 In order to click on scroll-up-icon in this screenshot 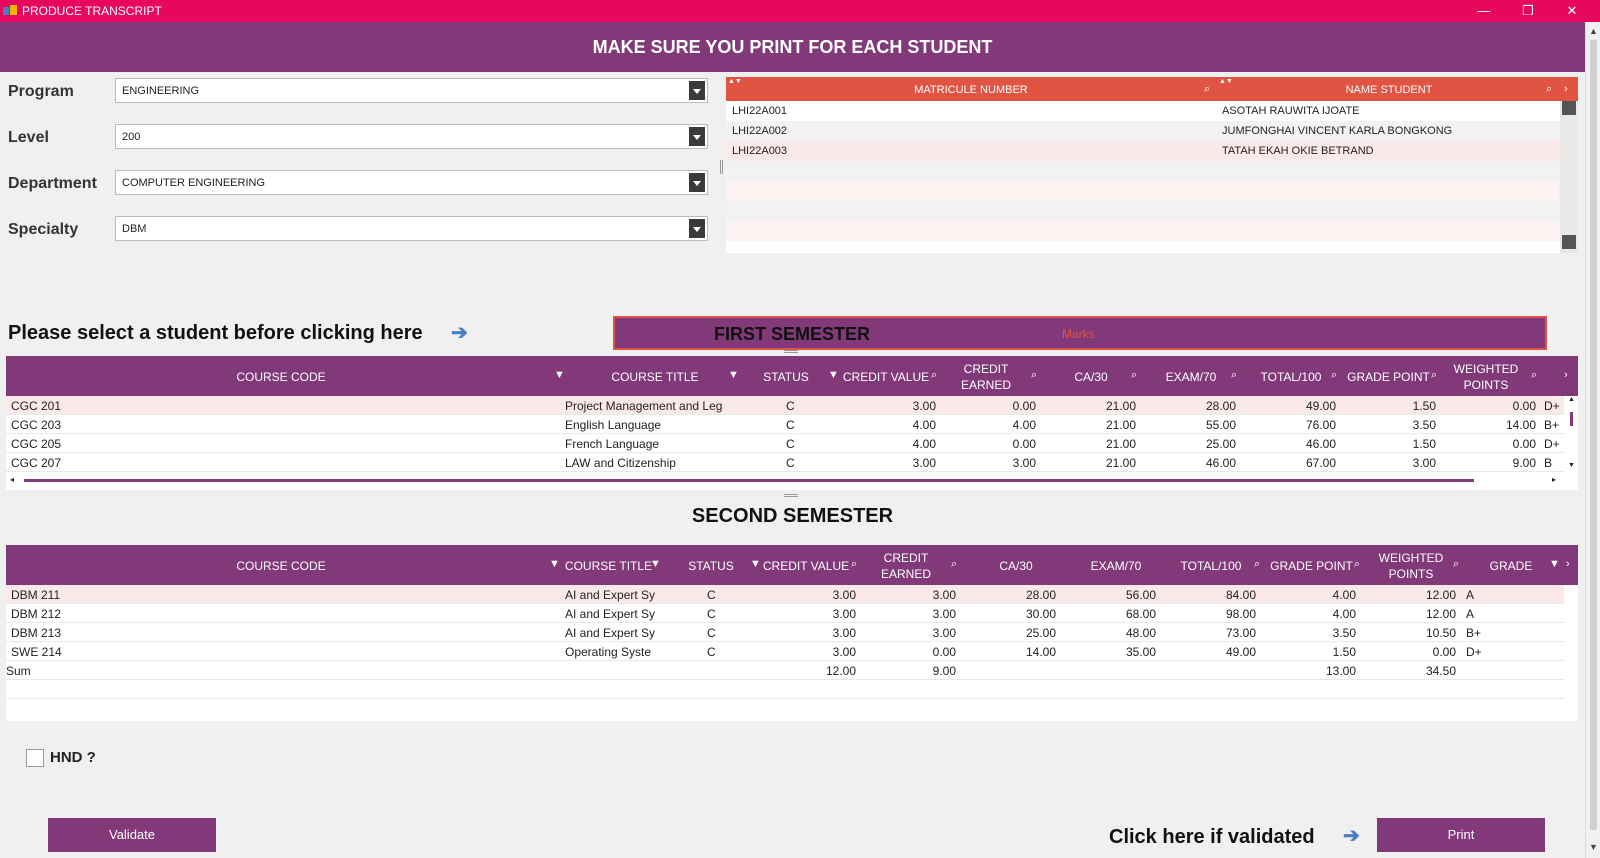, I will do `click(1569, 108)`.